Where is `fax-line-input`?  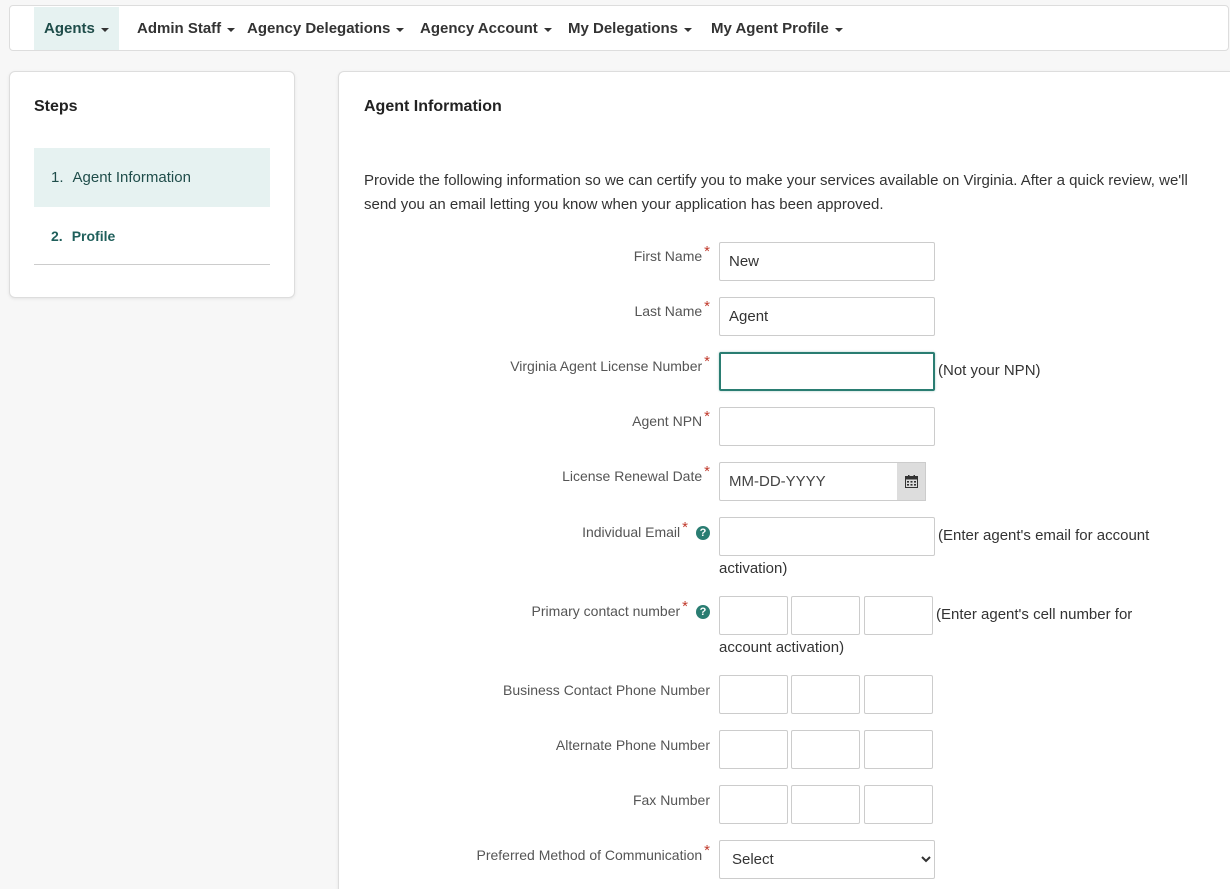 fax-line-input is located at coordinates (898, 804).